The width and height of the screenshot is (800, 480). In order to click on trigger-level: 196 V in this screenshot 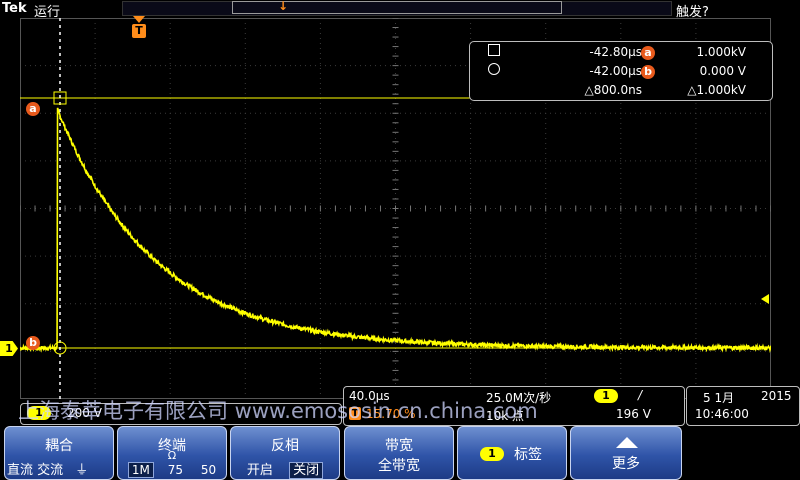, I will do `click(633, 414)`.